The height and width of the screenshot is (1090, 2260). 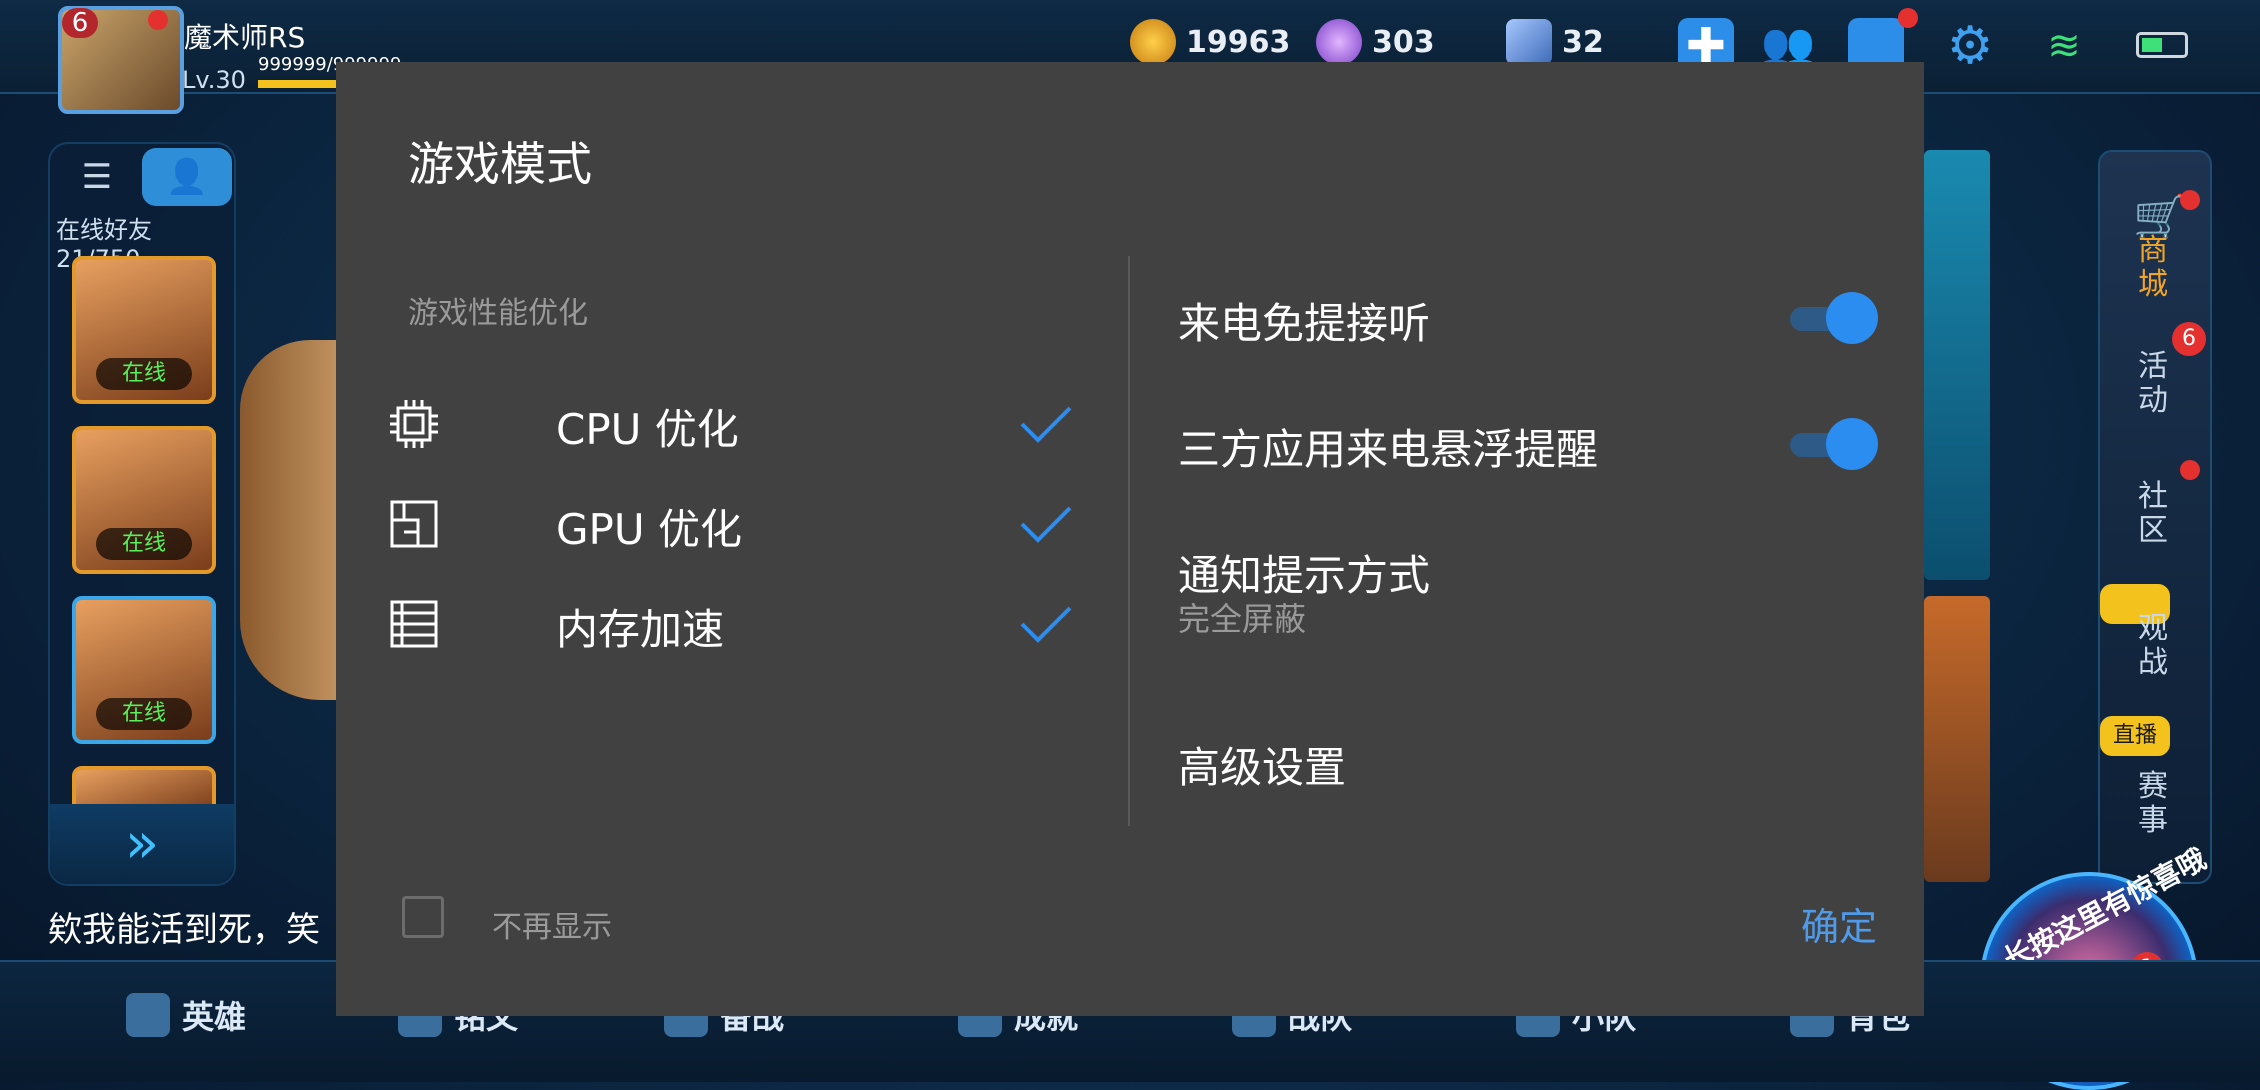 What do you see at coordinates (1262, 764) in the screenshot?
I see `advanced-settings: 高级设置` at bounding box center [1262, 764].